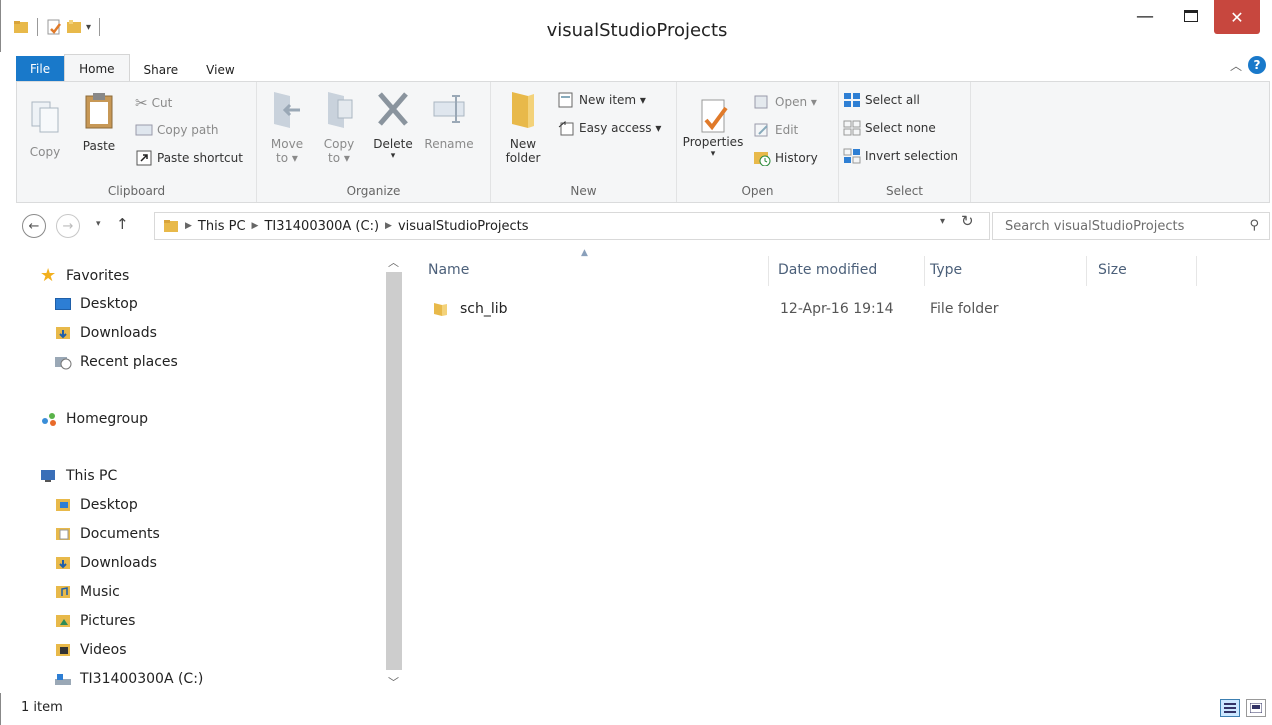 The height and width of the screenshot is (725, 1272). I want to click on arrow-right-icon: →, so click(68, 226).